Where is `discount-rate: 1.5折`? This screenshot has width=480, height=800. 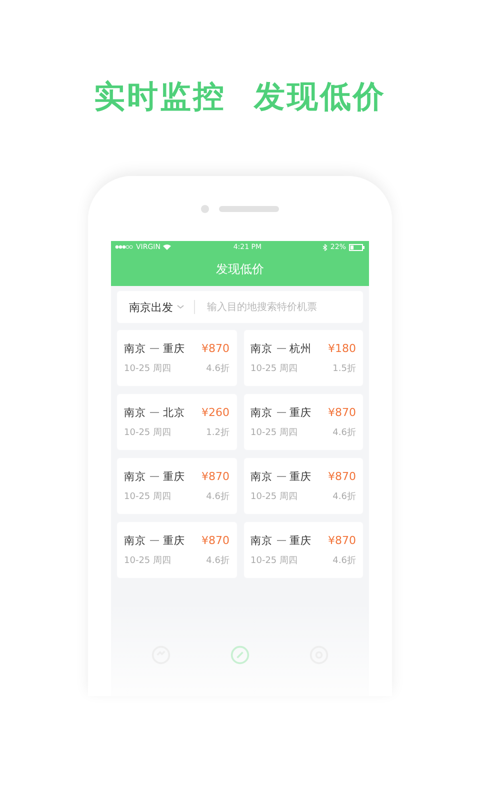
discount-rate: 1.5折 is located at coordinates (344, 368).